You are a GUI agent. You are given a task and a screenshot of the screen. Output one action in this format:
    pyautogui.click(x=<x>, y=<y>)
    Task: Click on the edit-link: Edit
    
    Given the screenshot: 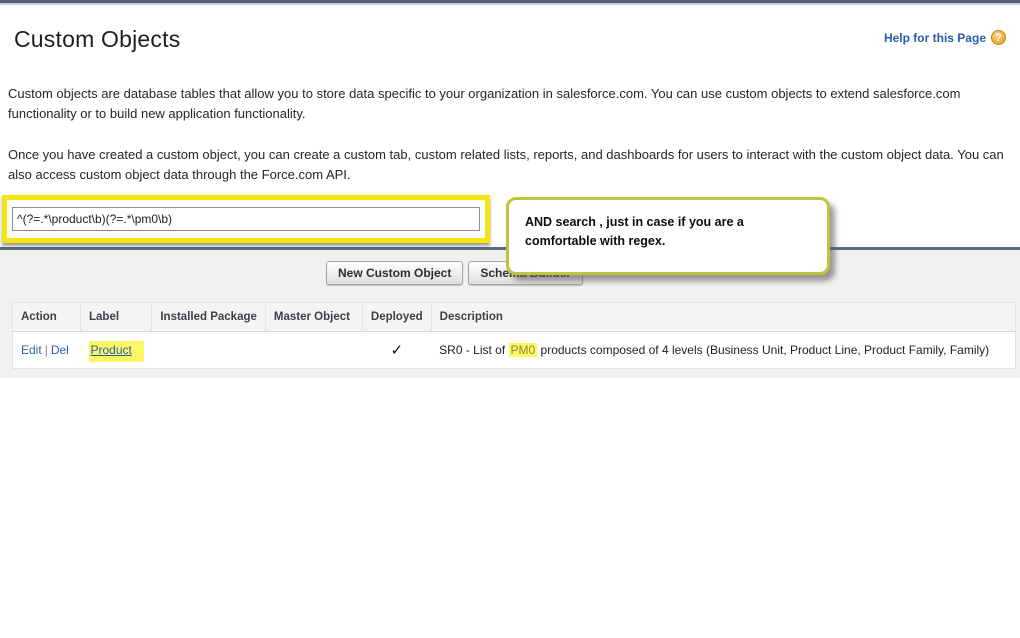 What is the action you would take?
    pyautogui.click(x=31, y=350)
    